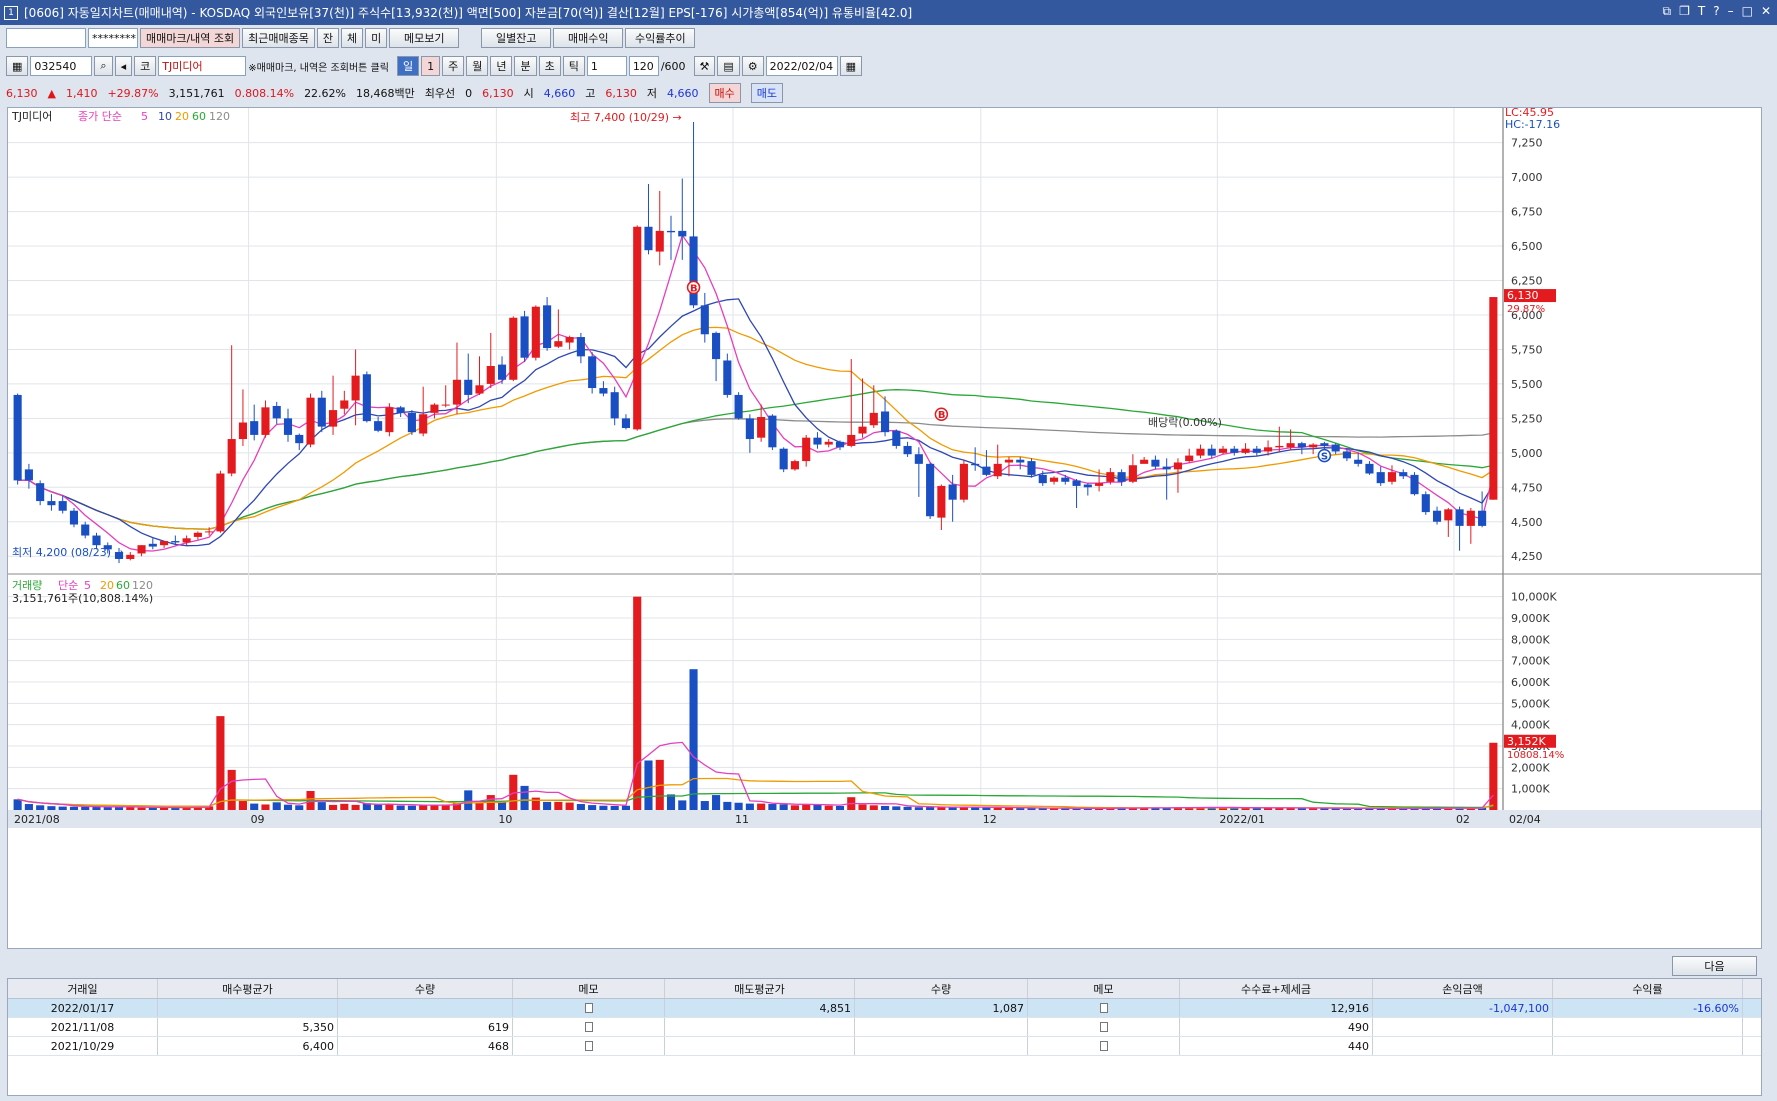  Describe the element at coordinates (103, 66) in the screenshot. I see `search-icon: ⌕` at that location.